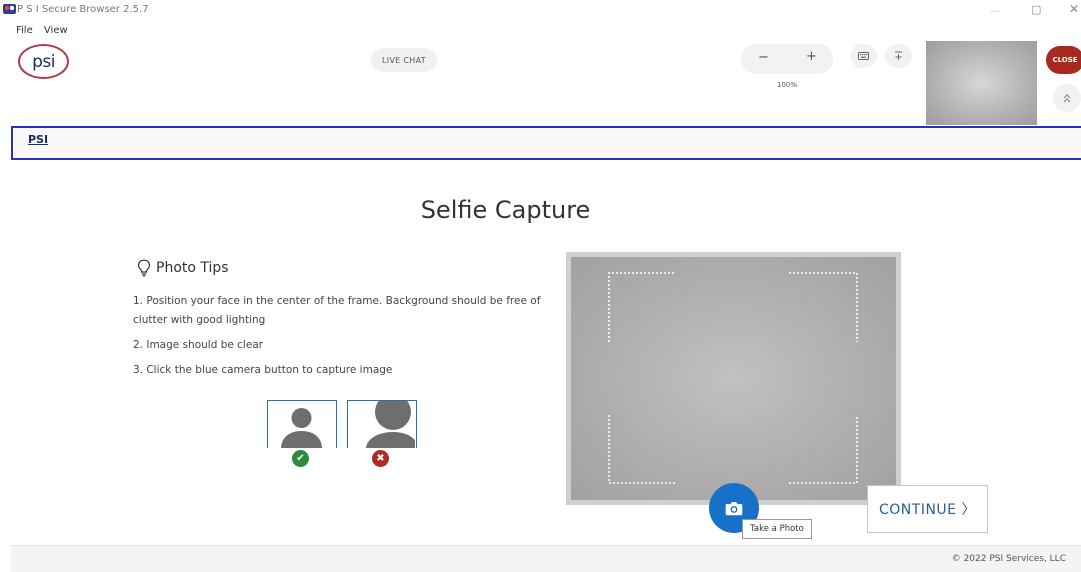 The height and width of the screenshot is (572, 1081). What do you see at coordinates (24, 30) in the screenshot?
I see `menu-file: File` at bounding box center [24, 30].